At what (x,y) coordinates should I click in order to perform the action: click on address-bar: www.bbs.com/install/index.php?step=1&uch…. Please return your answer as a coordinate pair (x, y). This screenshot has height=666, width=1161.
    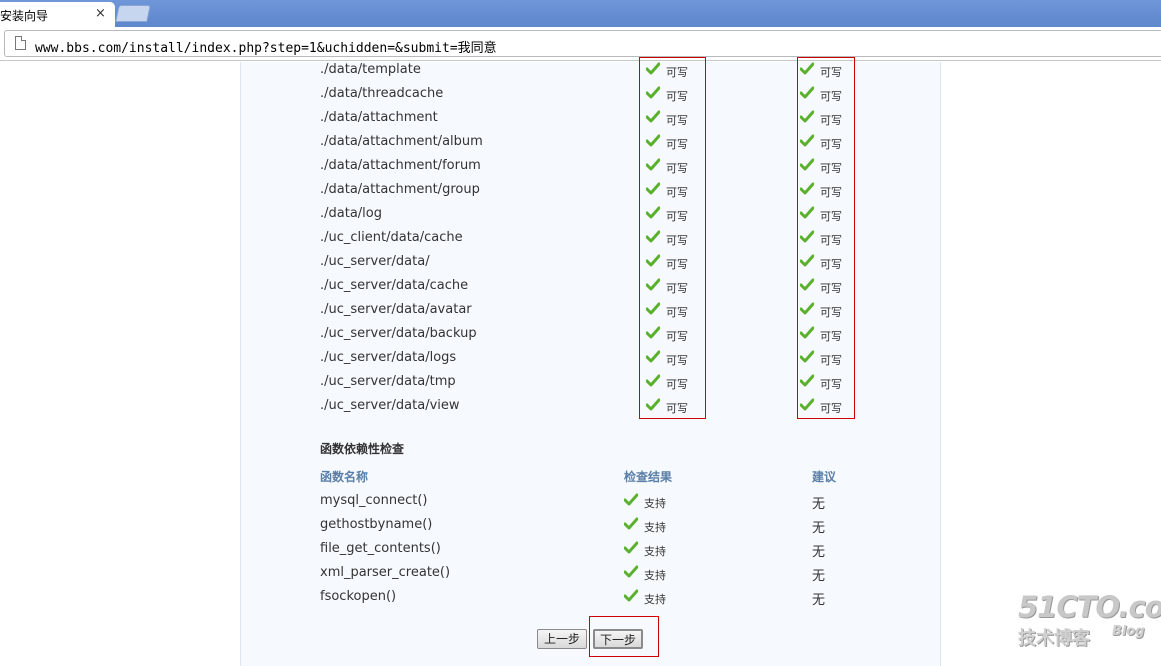
    Looking at the image, I should click on (582, 43).